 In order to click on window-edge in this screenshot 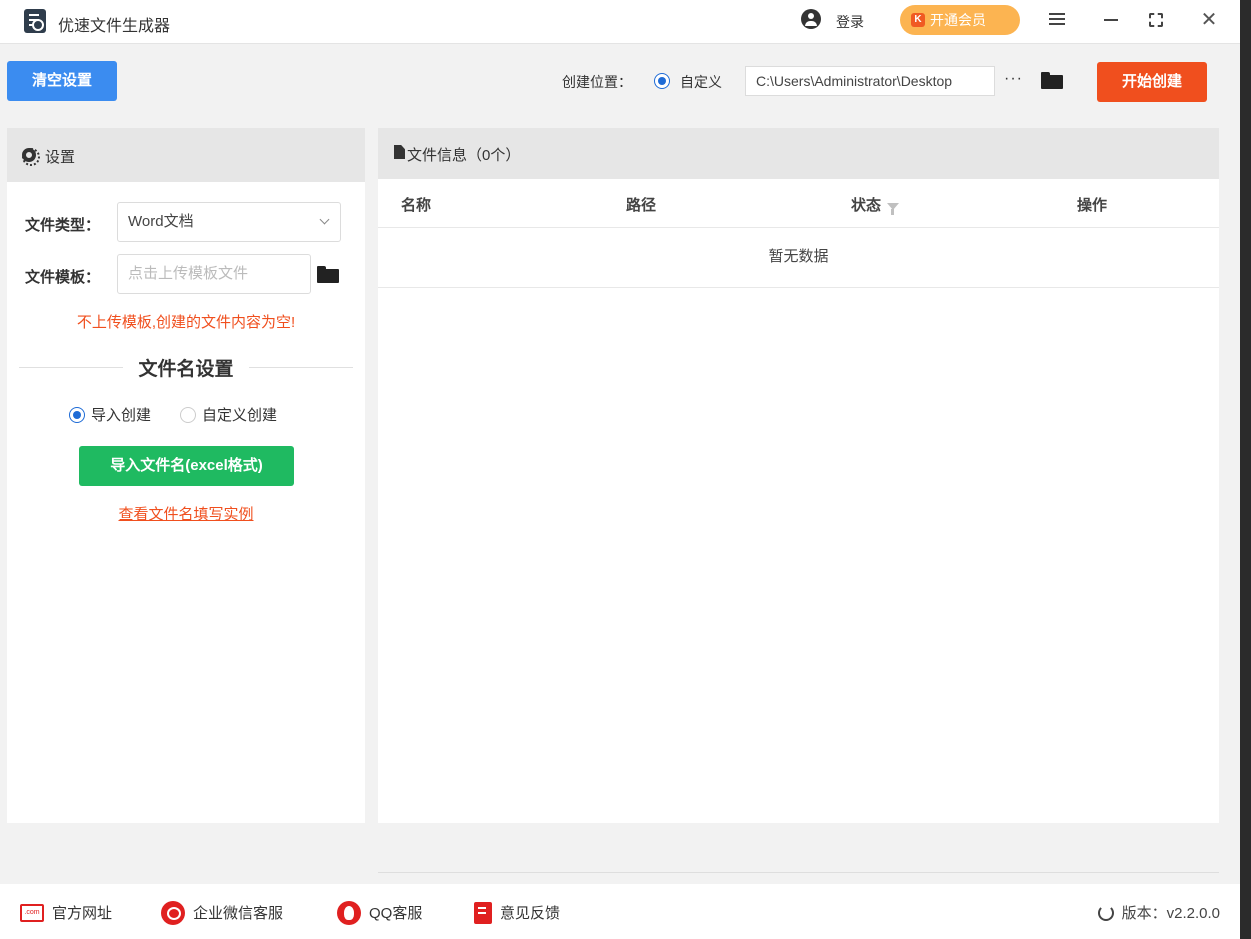, I will do `click(1245, 469)`.